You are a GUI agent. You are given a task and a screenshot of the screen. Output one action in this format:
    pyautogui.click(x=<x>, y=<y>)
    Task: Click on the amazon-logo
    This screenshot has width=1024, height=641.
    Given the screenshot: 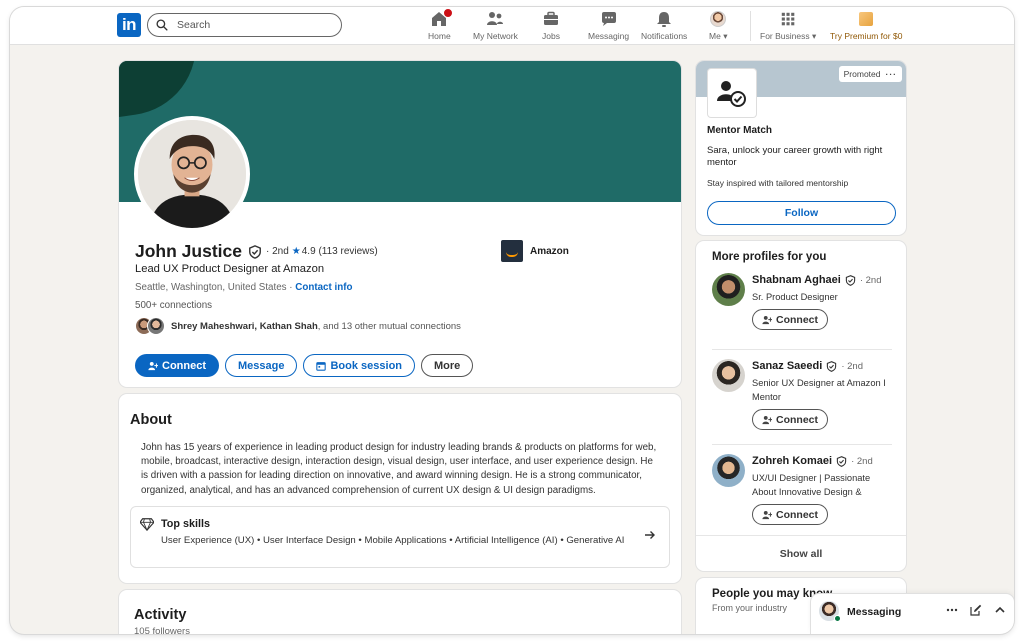 What is the action you would take?
    pyautogui.click(x=512, y=251)
    